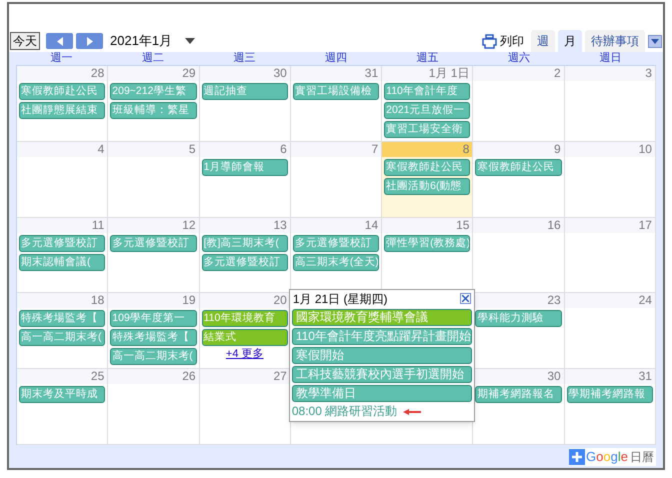 The image size is (672, 478). What do you see at coordinates (153, 110) in the screenshot?
I see `event-chip: 班級輔導：繁星` at bounding box center [153, 110].